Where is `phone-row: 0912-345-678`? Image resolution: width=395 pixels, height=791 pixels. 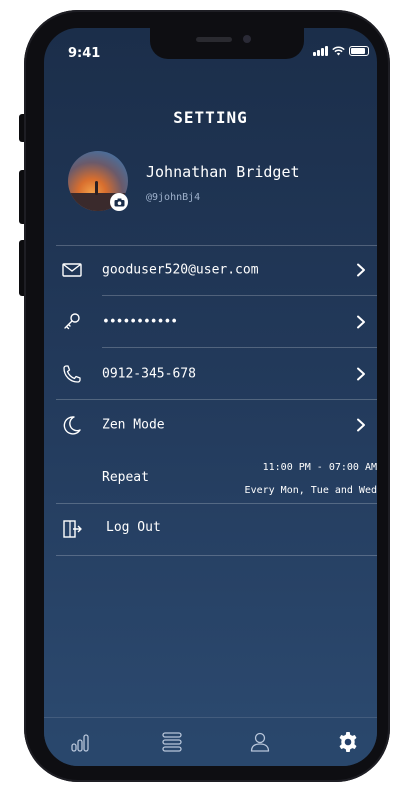
phone-row: 0912-345-678 is located at coordinates (210, 374).